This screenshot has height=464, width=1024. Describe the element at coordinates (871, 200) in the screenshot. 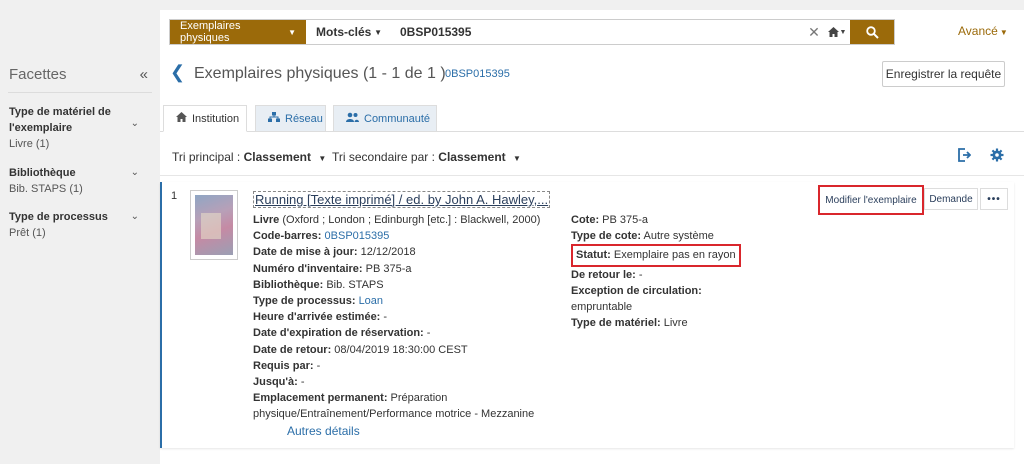

I see `edit-item-button: Modifier l'exemplaire` at that location.